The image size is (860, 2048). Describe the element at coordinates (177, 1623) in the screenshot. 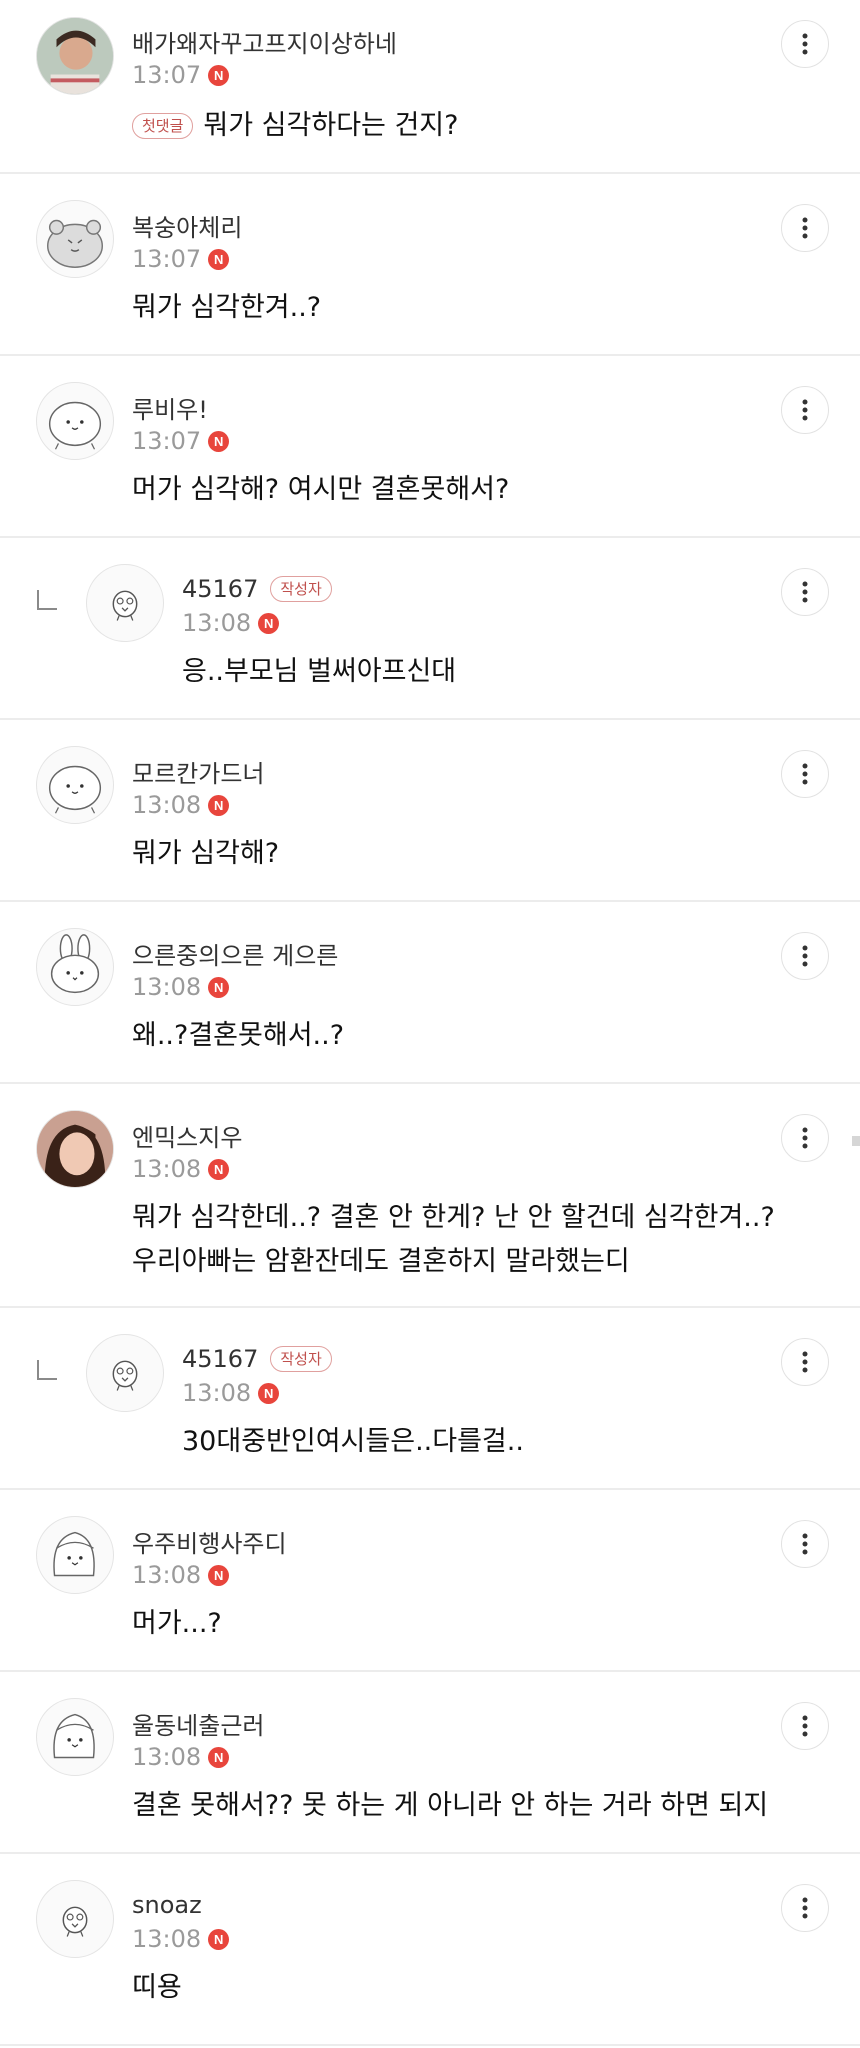

I see `comment-text: 머가...?` at that location.